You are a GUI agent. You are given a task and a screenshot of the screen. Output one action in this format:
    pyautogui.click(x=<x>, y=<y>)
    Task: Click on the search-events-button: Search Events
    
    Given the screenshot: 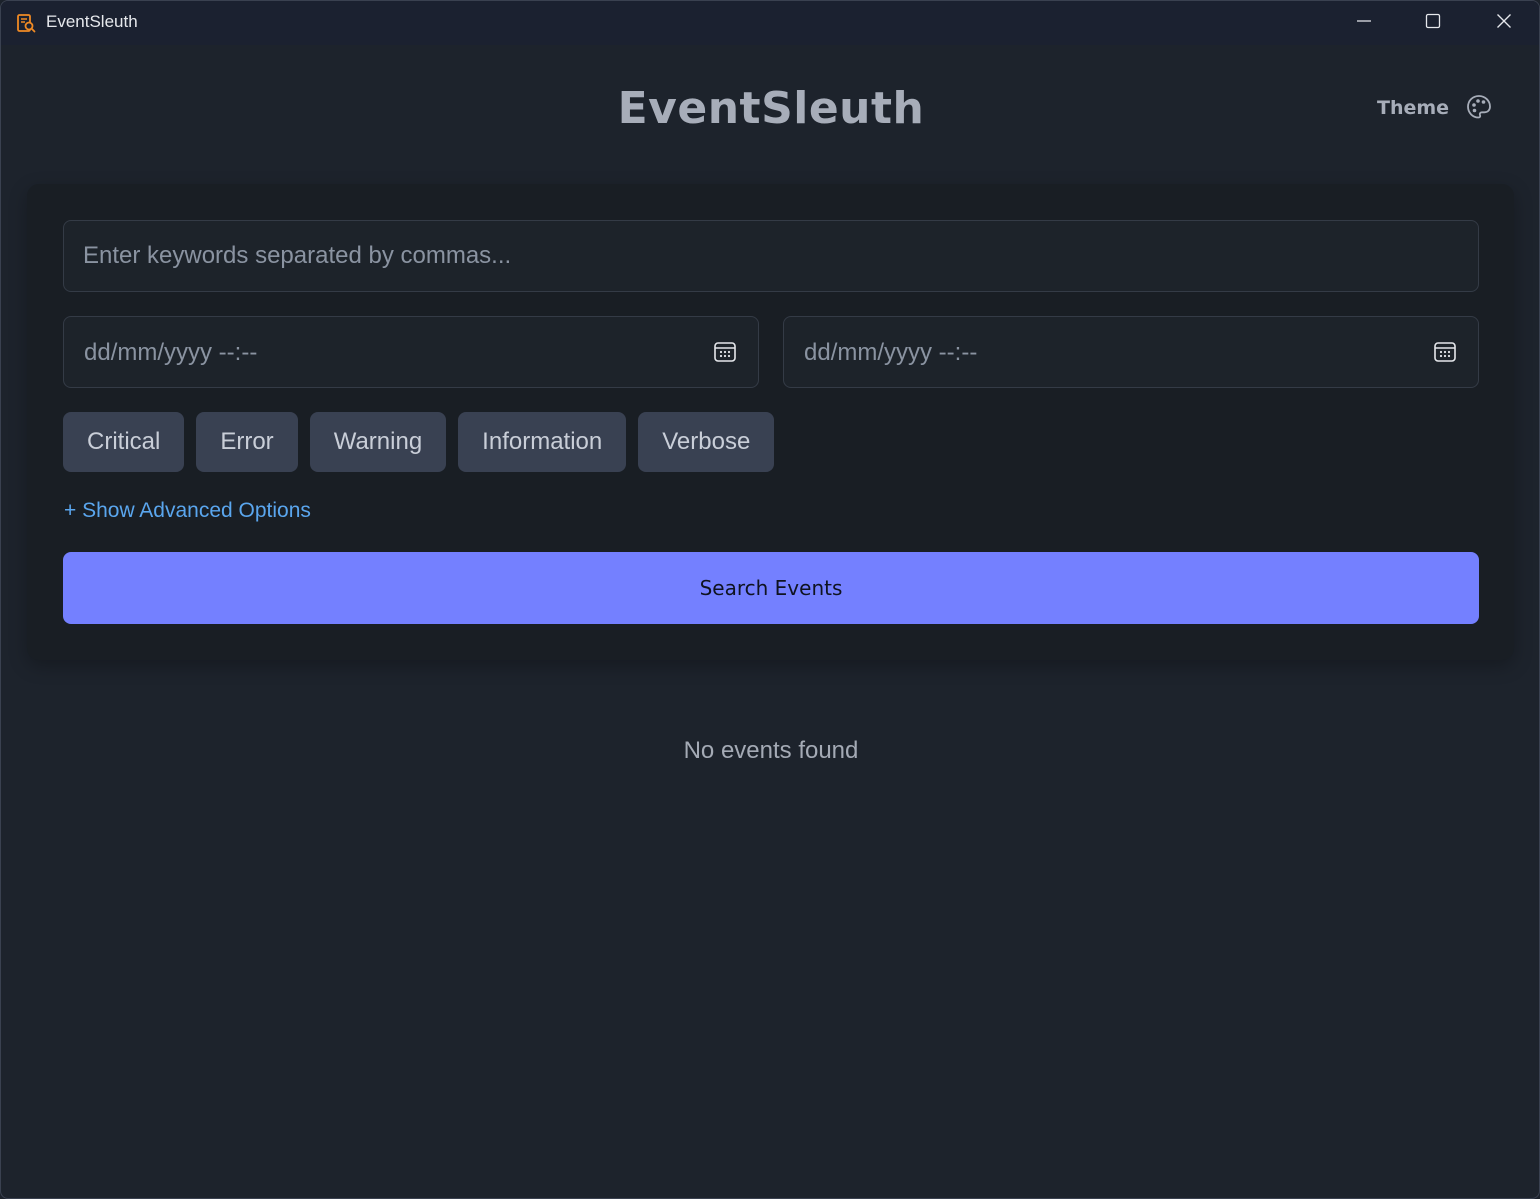 What is the action you would take?
    pyautogui.click(x=771, y=588)
    